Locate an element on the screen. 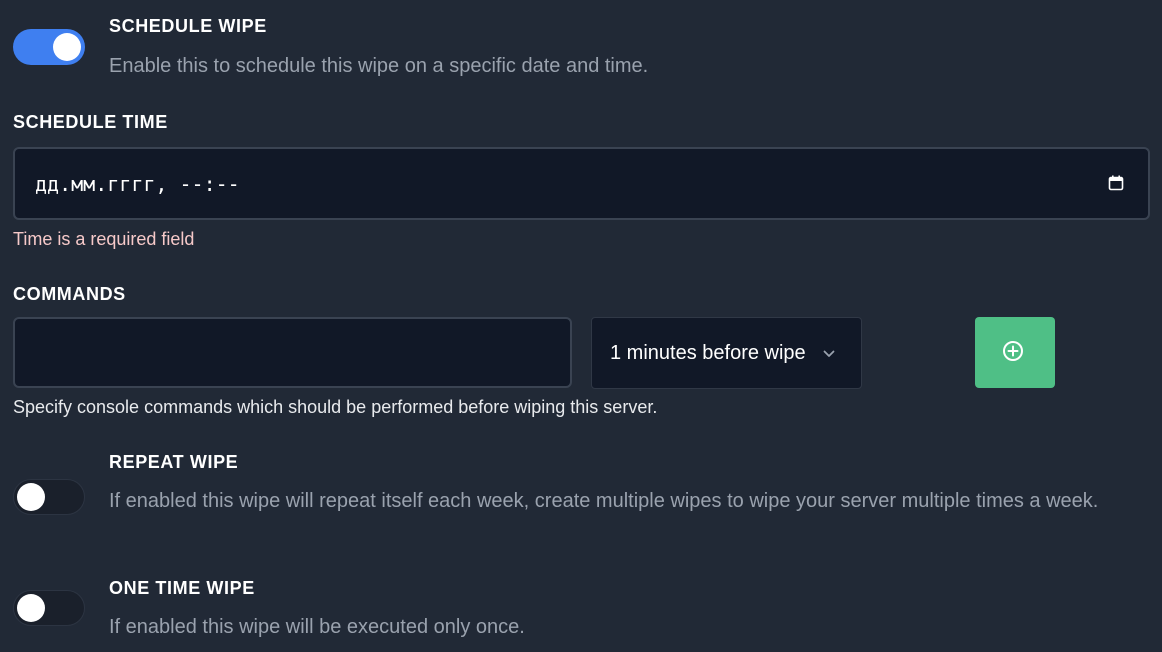  schedule-time-label: SCHEDULE TIME is located at coordinates (90, 122).